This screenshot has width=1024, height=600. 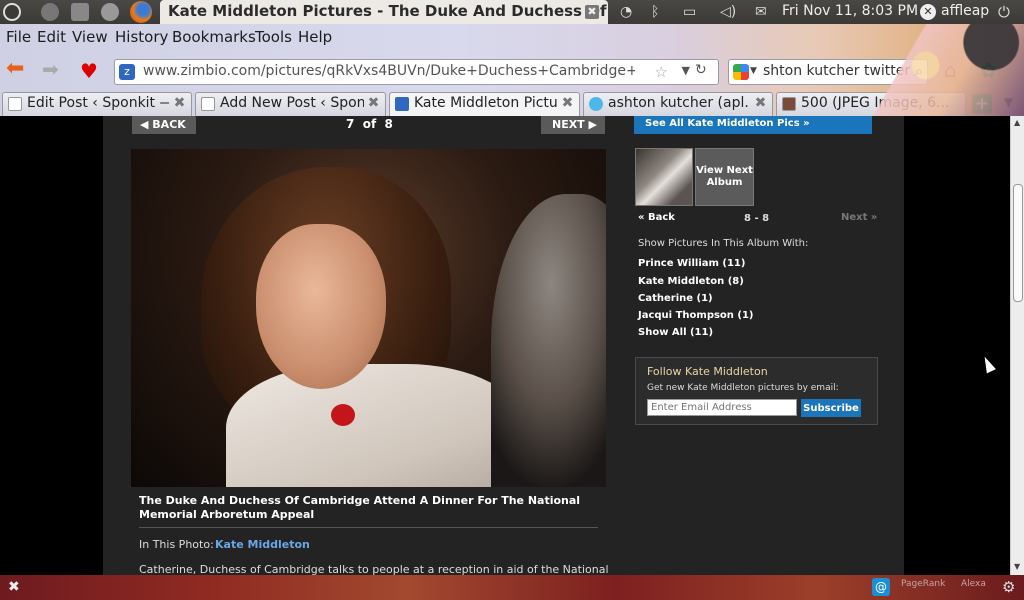 What do you see at coordinates (626, 12) in the screenshot?
I see `wifi-icon: ◔` at bounding box center [626, 12].